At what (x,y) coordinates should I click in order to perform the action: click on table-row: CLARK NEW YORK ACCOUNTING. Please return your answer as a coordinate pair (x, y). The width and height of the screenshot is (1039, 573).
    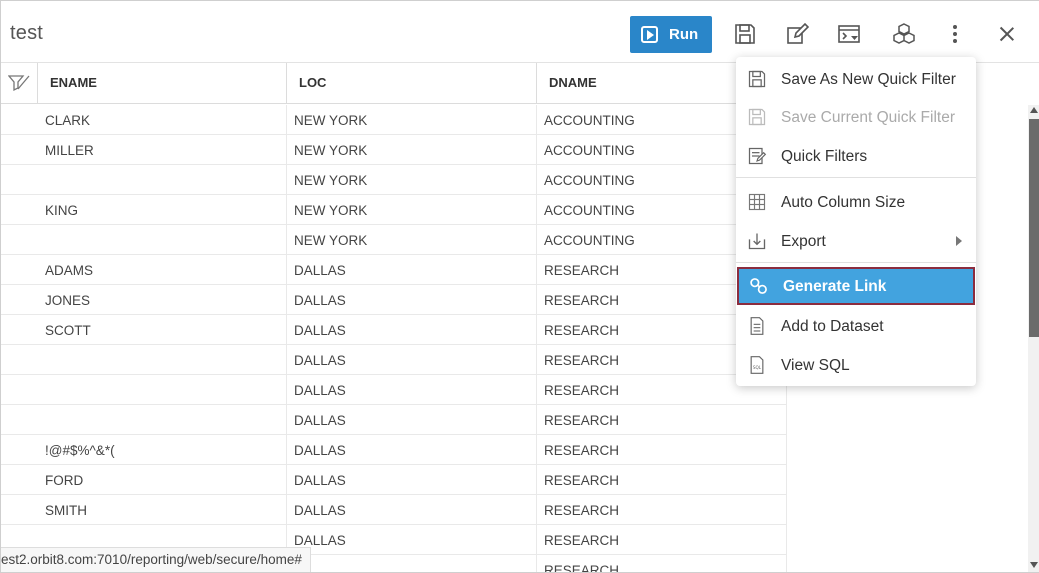
    Looking at the image, I should click on (394, 120).